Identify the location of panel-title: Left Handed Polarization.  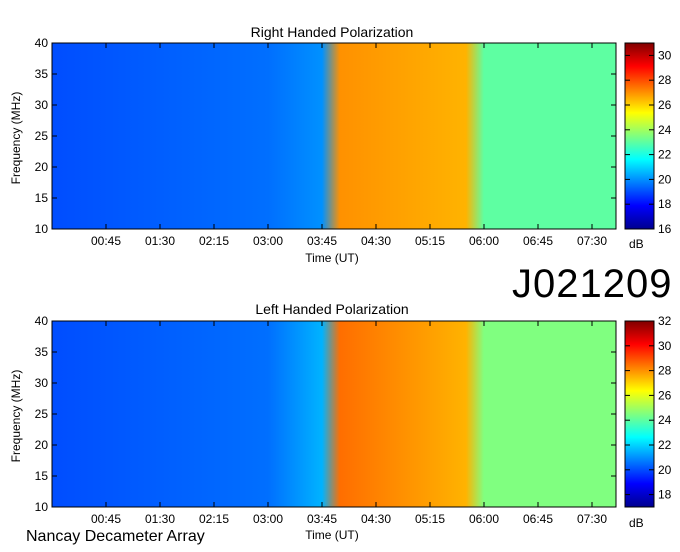
(331, 309).